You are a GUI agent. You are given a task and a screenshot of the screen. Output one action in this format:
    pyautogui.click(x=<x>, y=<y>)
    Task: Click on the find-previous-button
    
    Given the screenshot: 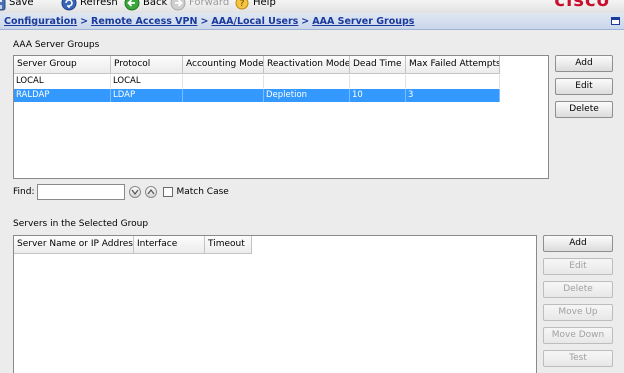 What is the action you would take?
    pyautogui.click(x=151, y=191)
    